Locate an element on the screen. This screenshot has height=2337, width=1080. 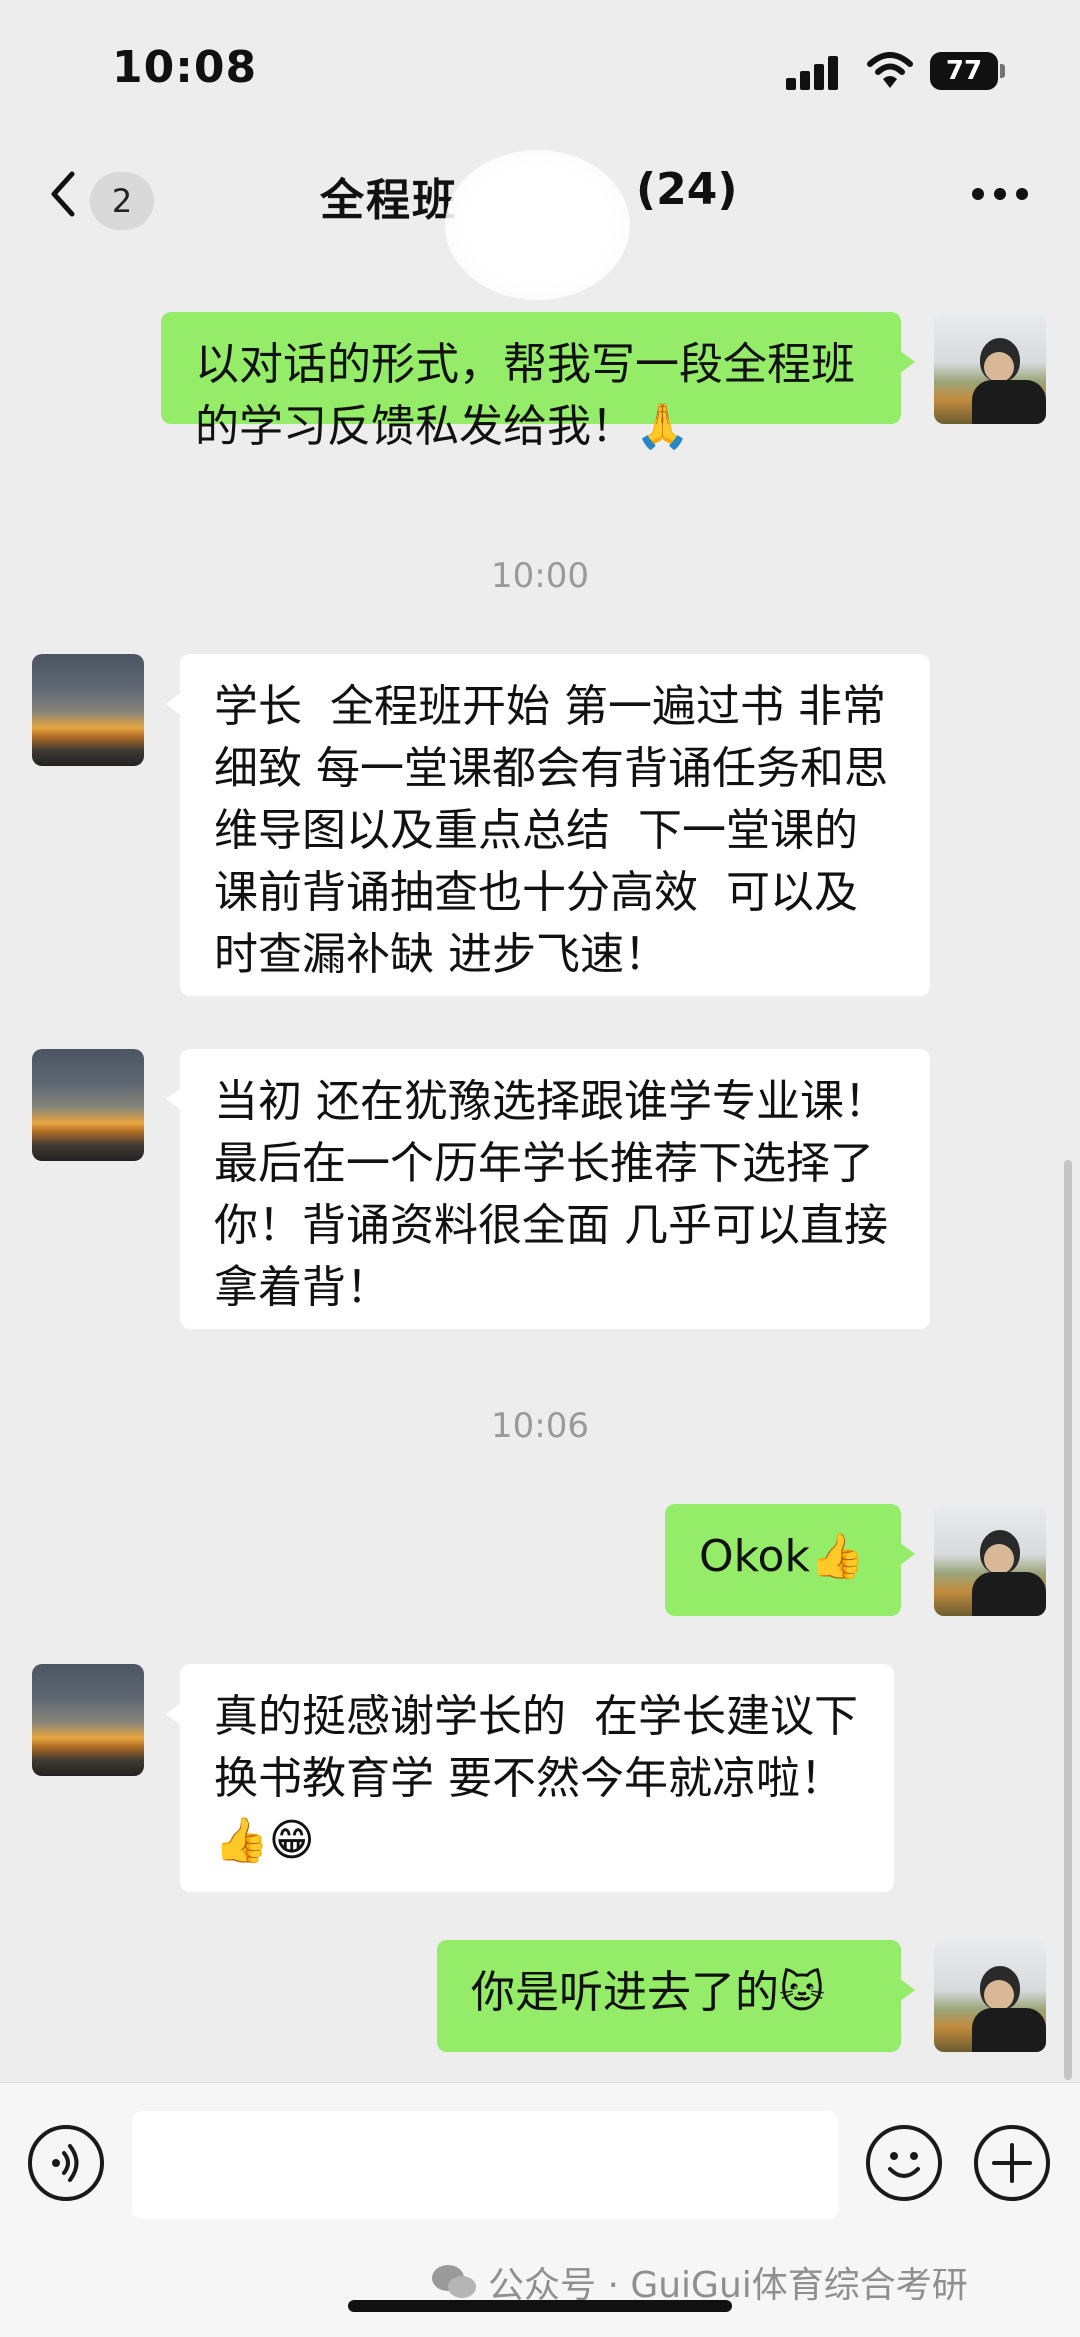
plus-icon is located at coordinates (1012, 2163).